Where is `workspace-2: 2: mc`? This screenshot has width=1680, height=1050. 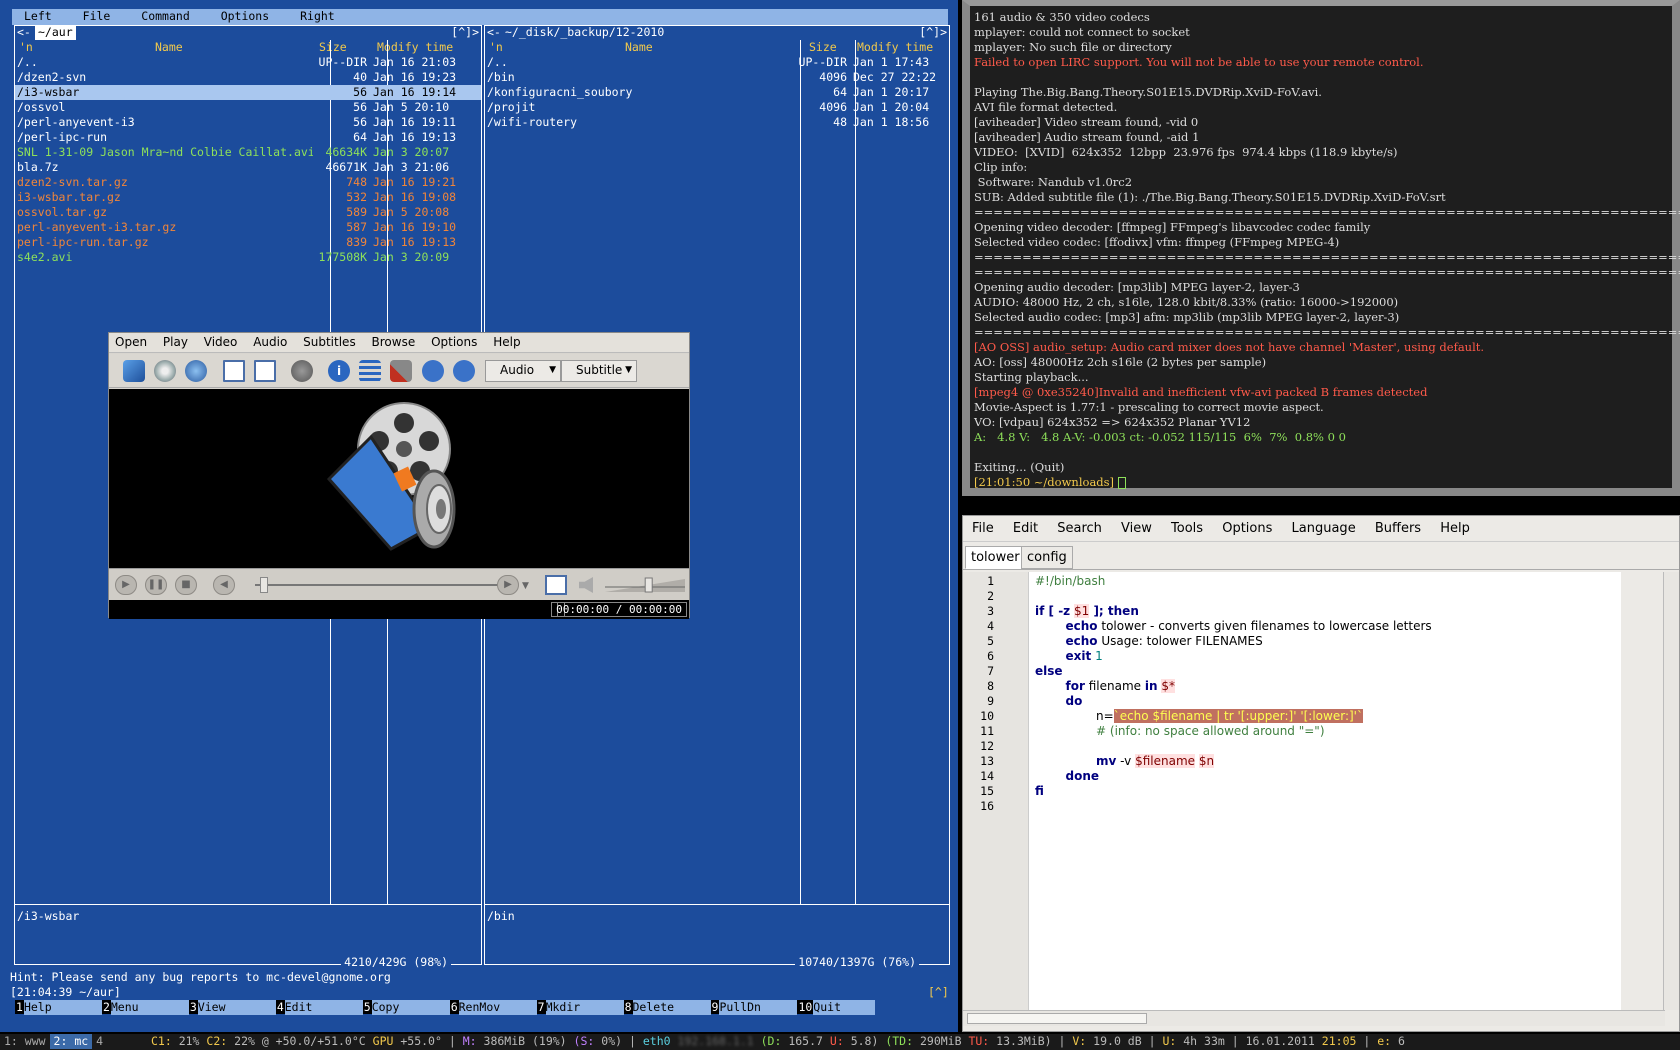
workspace-2: 2: mc is located at coordinates (71, 1041).